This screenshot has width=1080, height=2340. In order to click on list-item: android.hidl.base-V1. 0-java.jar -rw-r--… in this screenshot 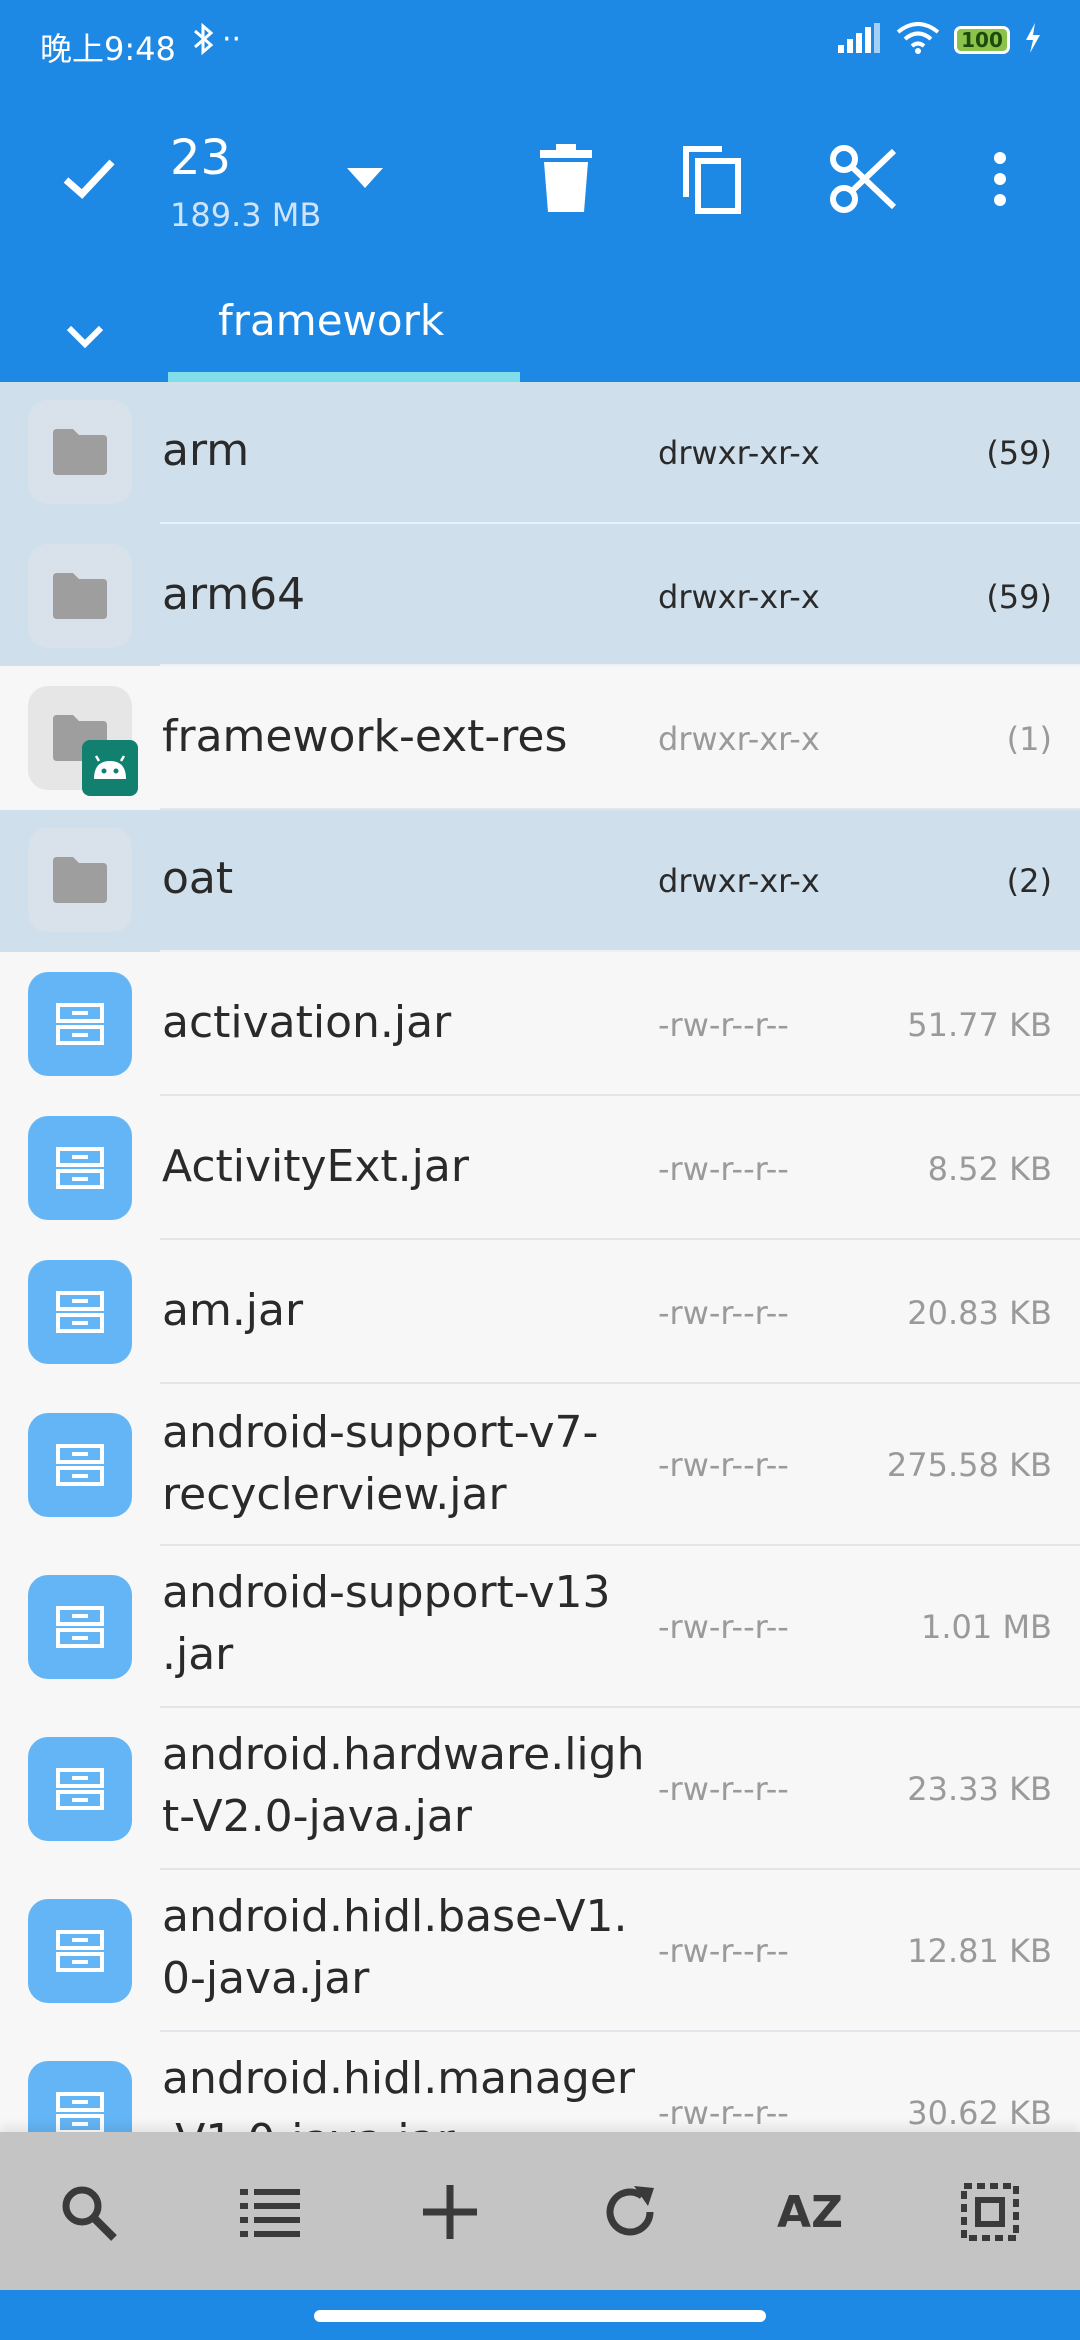, I will do `click(540, 1951)`.